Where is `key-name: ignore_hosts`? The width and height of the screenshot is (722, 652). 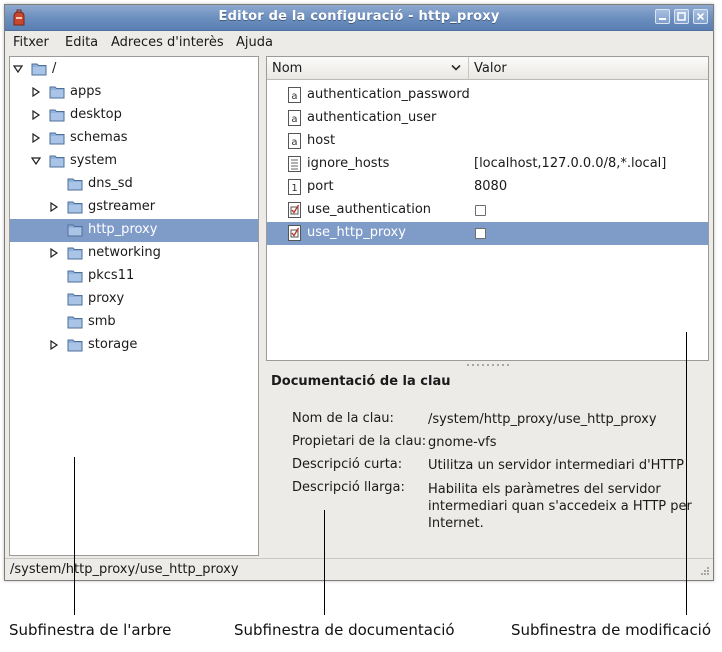
key-name: ignore_hosts is located at coordinates (348, 163).